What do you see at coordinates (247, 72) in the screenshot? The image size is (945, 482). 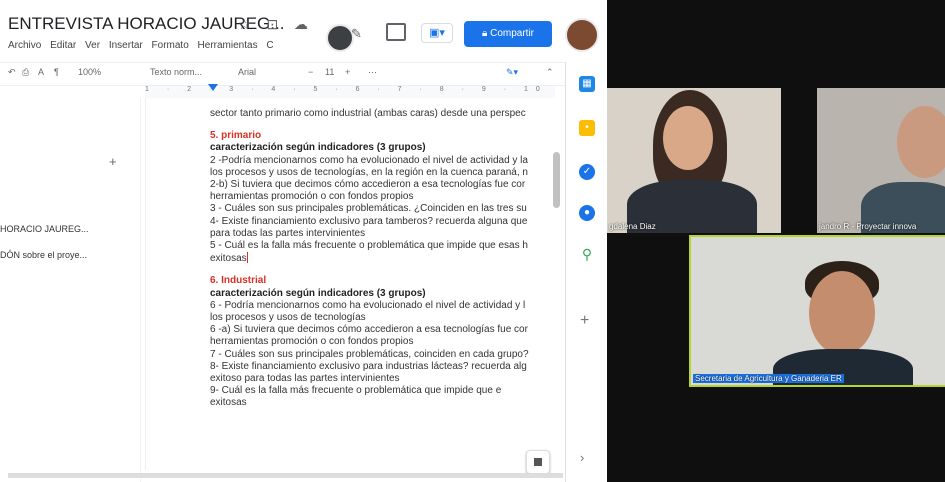 I see `font-select: Arial` at bounding box center [247, 72].